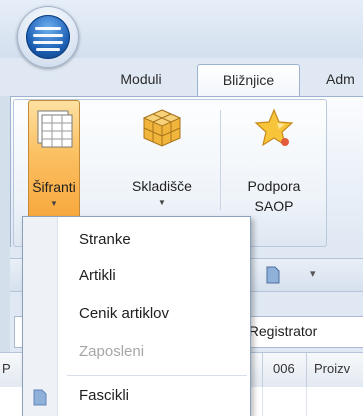 The image size is (363, 416). What do you see at coordinates (340, 79) in the screenshot?
I see `tab-label: Adm` at bounding box center [340, 79].